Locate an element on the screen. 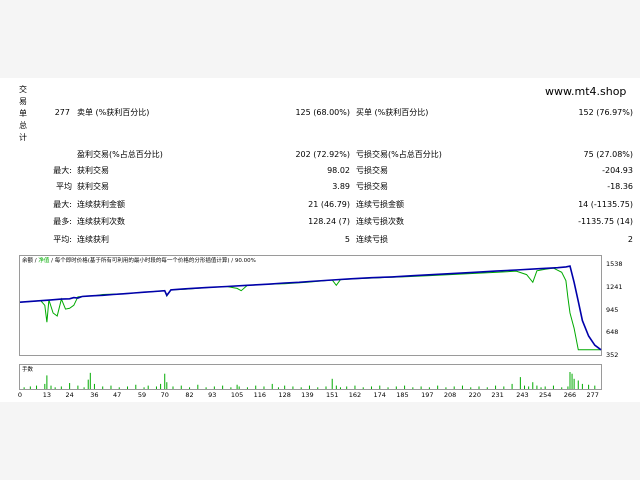 The image size is (640, 480). x-tick-label: 116 is located at coordinates (260, 395).